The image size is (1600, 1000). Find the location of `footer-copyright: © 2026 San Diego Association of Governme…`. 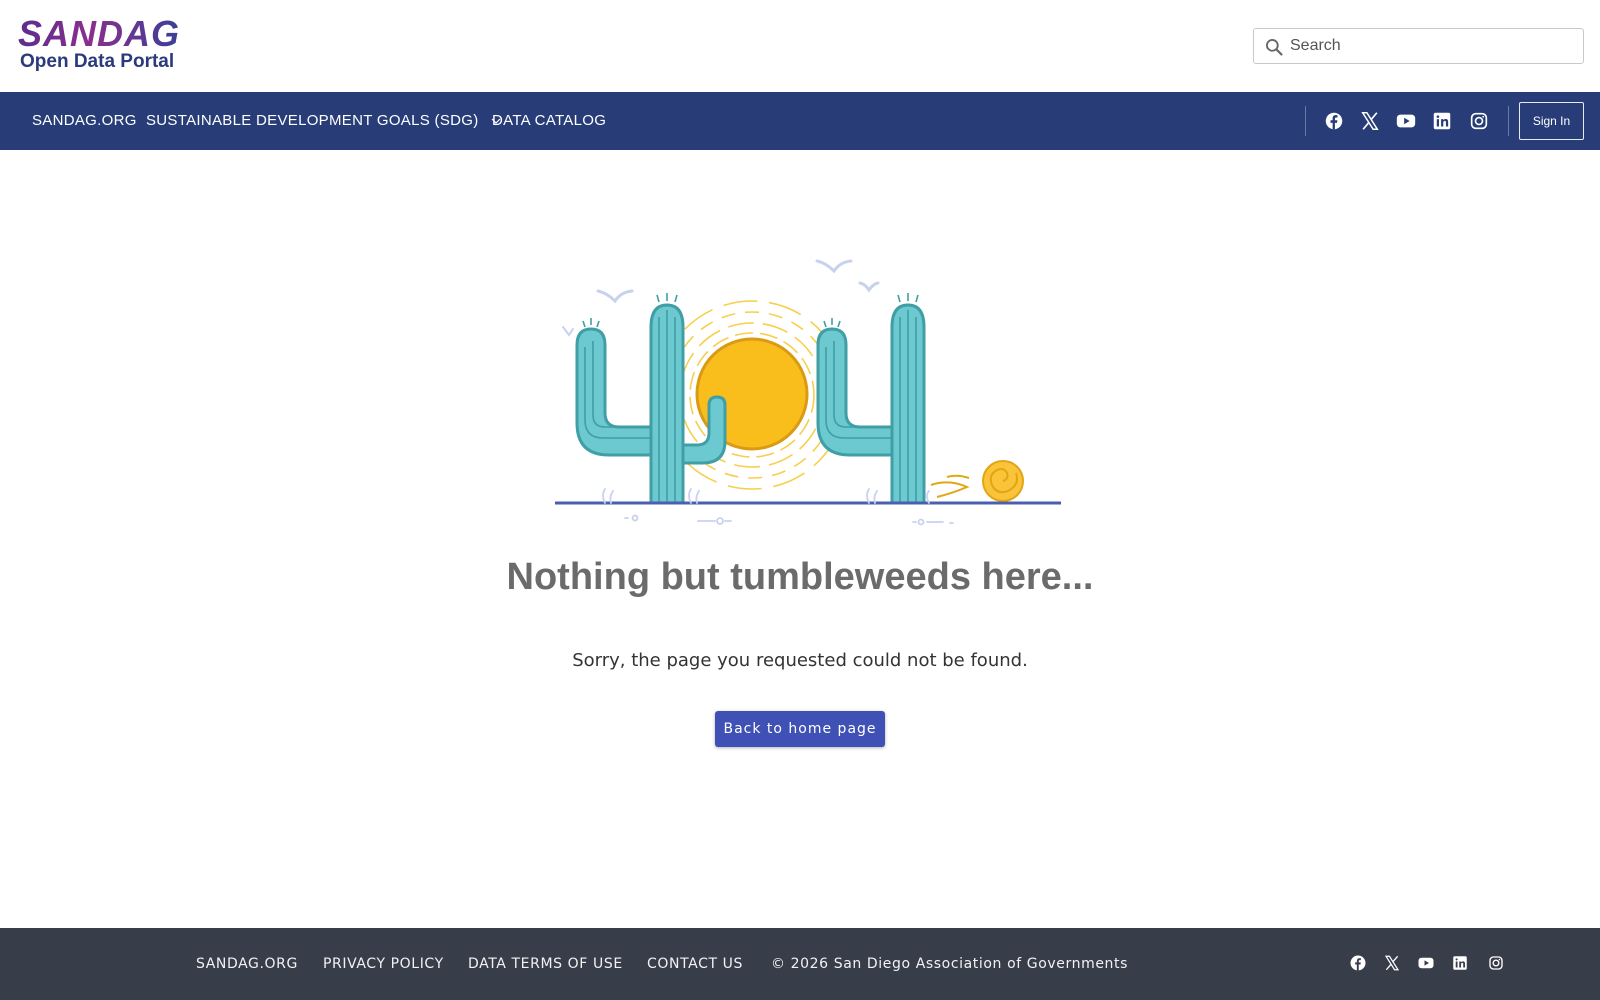

footer-copyright: © 2026 San Diego Association of Governme… is located at coordinates (950, 964).